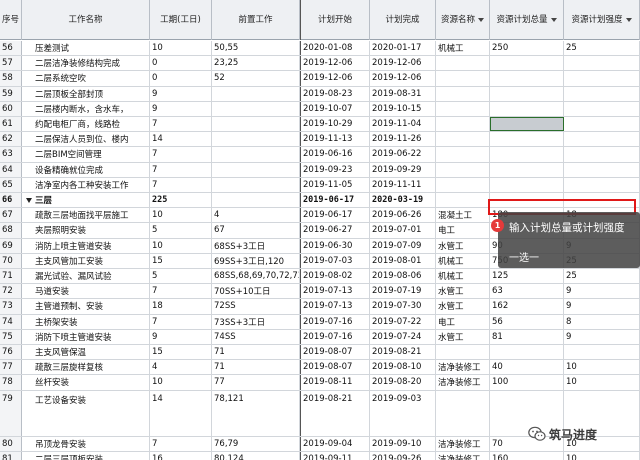 The height and width of the screenshot is (460, 640). What do you see at coordinates (256, 382) in the screenshot?
I see `cell-pre: 77` at bounding box center [256, 382].